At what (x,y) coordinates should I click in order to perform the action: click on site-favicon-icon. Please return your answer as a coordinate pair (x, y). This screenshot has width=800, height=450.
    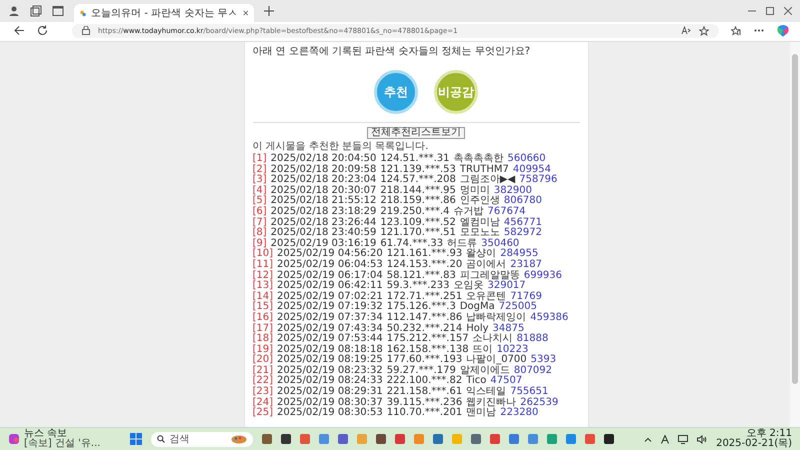
    Looking at the image, I should click on (83, 13).